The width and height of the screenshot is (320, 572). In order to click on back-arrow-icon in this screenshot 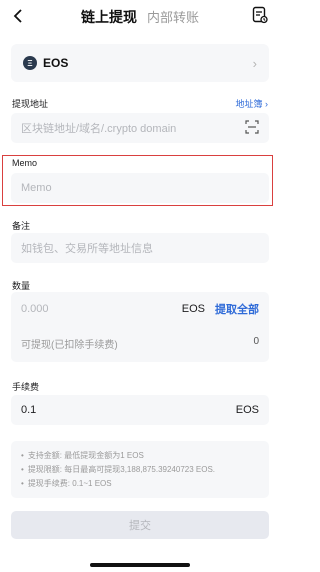, I will do `click(18, 16)`.